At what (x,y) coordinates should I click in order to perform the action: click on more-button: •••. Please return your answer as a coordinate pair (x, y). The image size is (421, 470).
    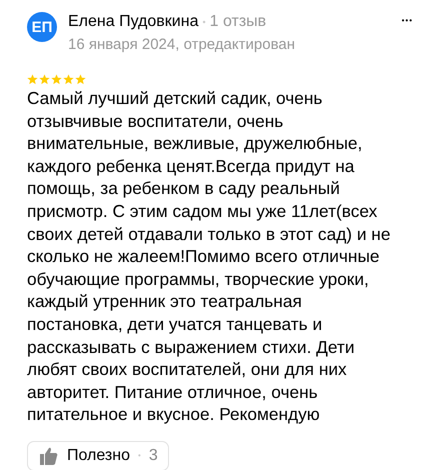
    Looking at the image, I should click on (407, 20).